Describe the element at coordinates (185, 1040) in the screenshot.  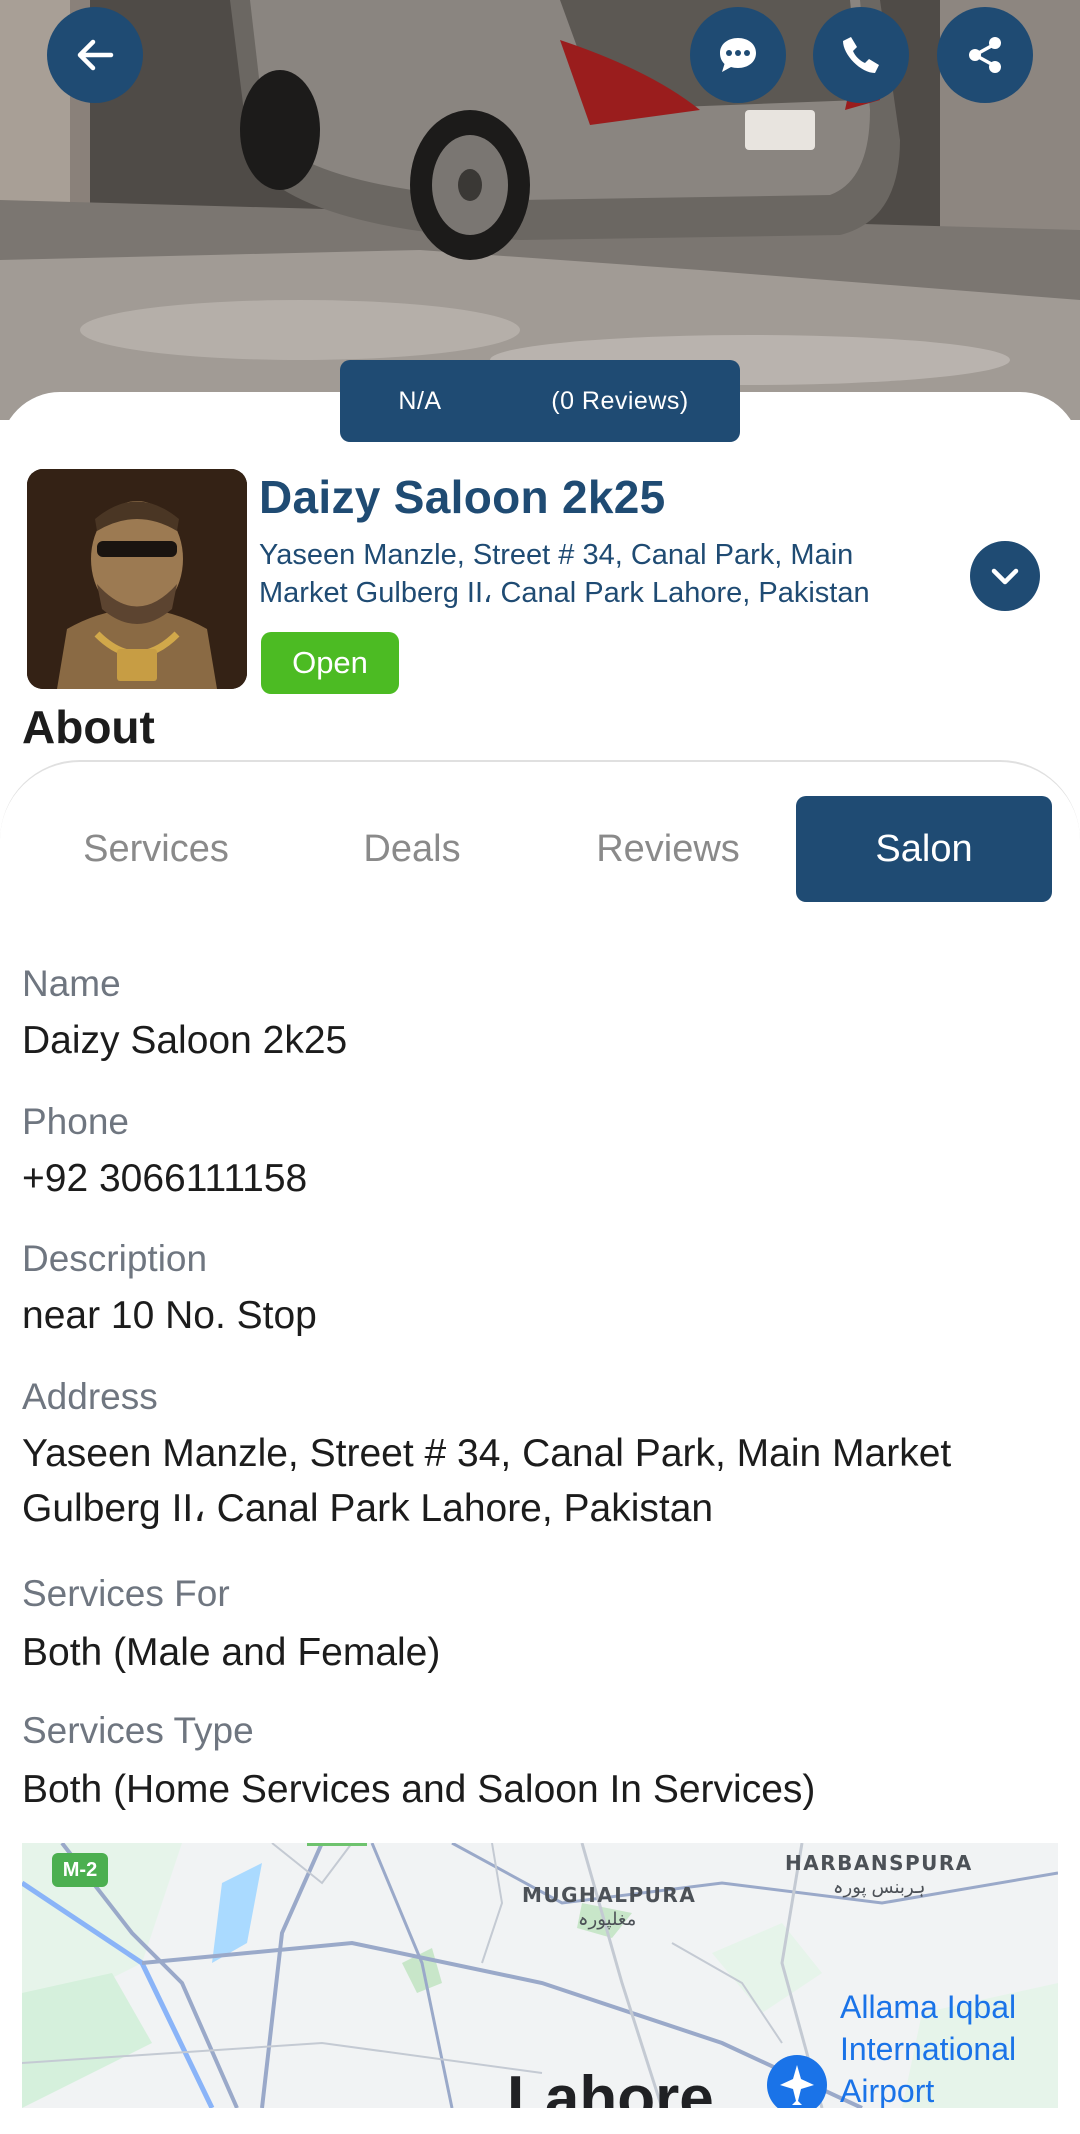
I see `name-value: Daizy Saloon 2k25` at that location.